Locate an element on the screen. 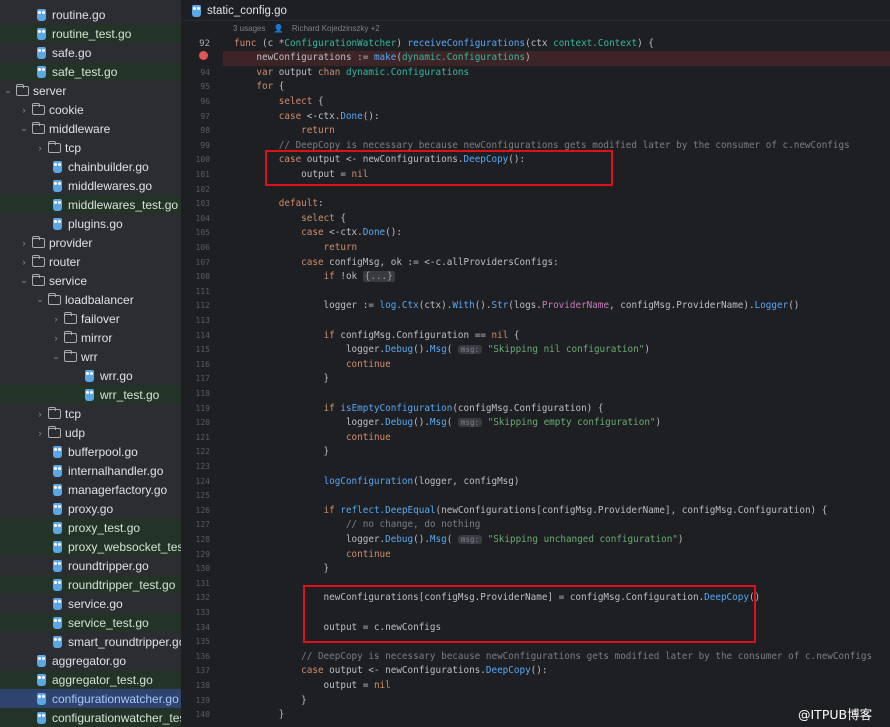 This screenshot has width=890, height=727. line-number: 104 is located at coordinates (196, 218).